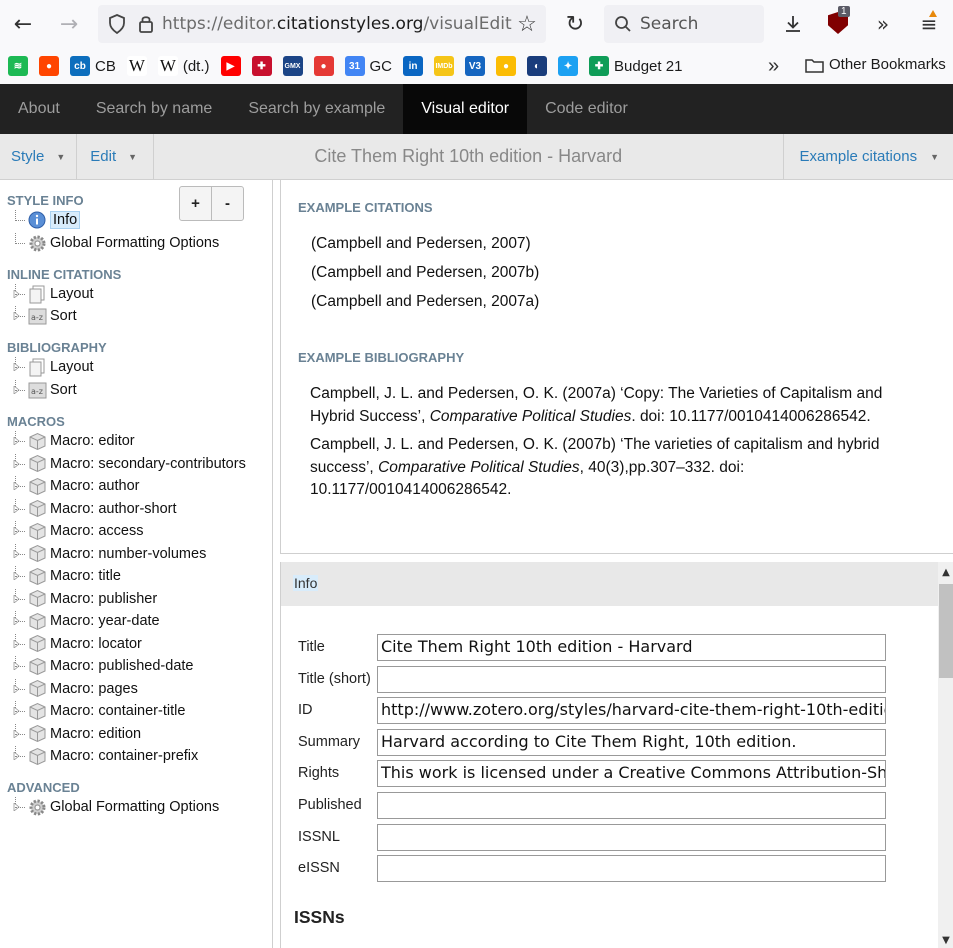 The image size is (953, 948). I want to click on tree-item-macro: Macro: editor, so click(74, 441).